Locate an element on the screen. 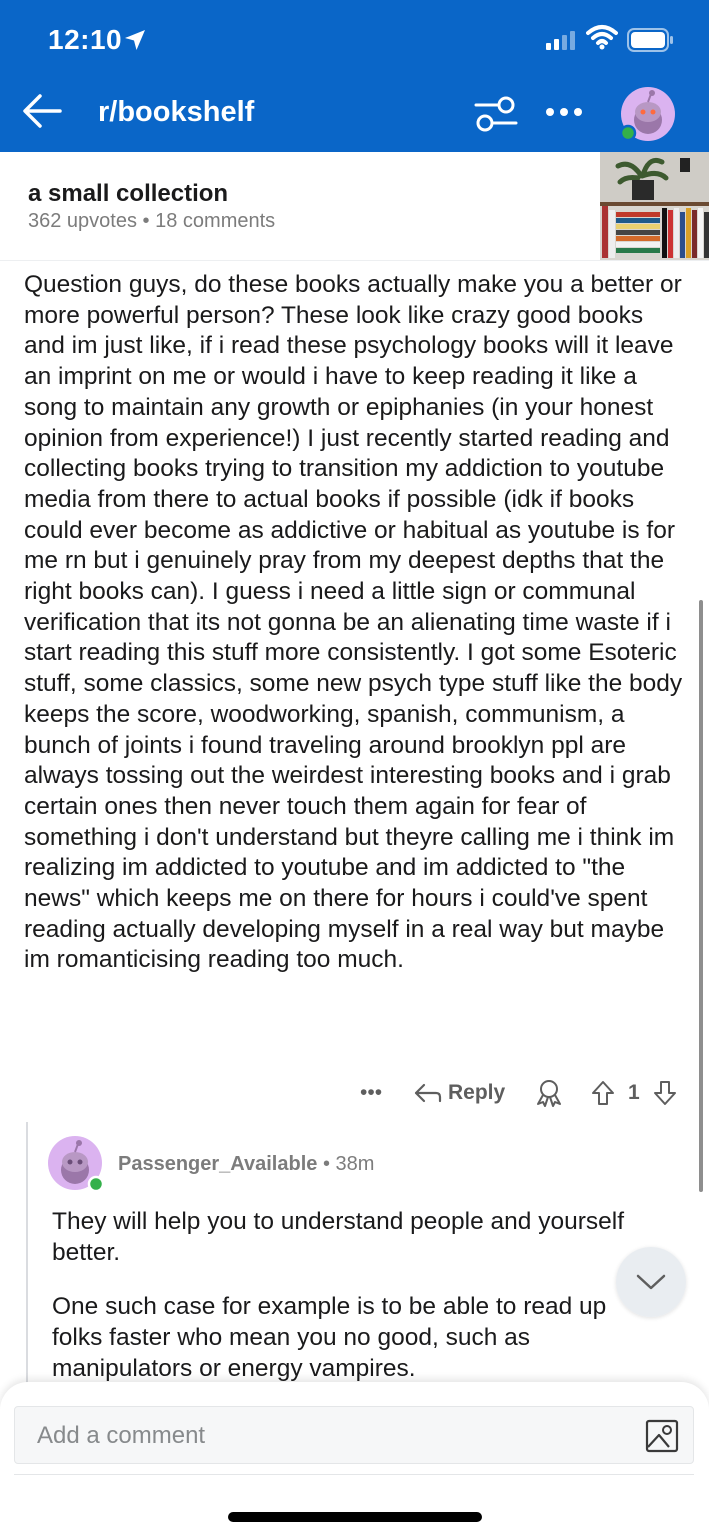 The width and height of the screenshot is (709, 1536). award-icon is located at coordinates (549, 1093).